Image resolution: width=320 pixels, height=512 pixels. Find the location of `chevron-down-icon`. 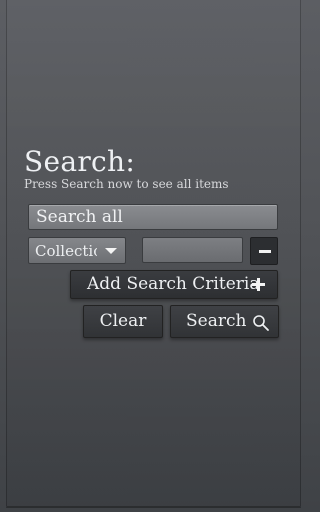

chevron-down-icon is located at coordinates (111, 251).